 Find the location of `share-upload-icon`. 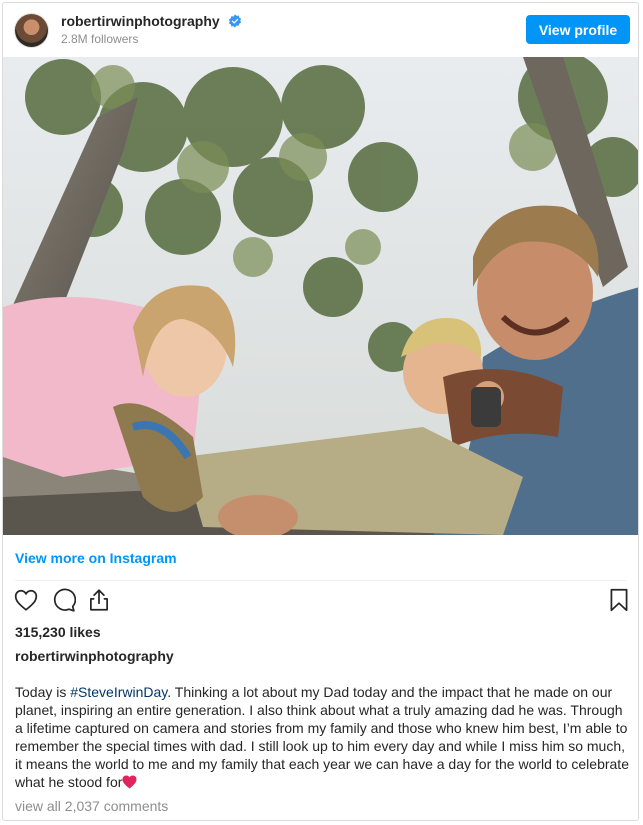

share-upload-icon is located at coordinates (99, 600).